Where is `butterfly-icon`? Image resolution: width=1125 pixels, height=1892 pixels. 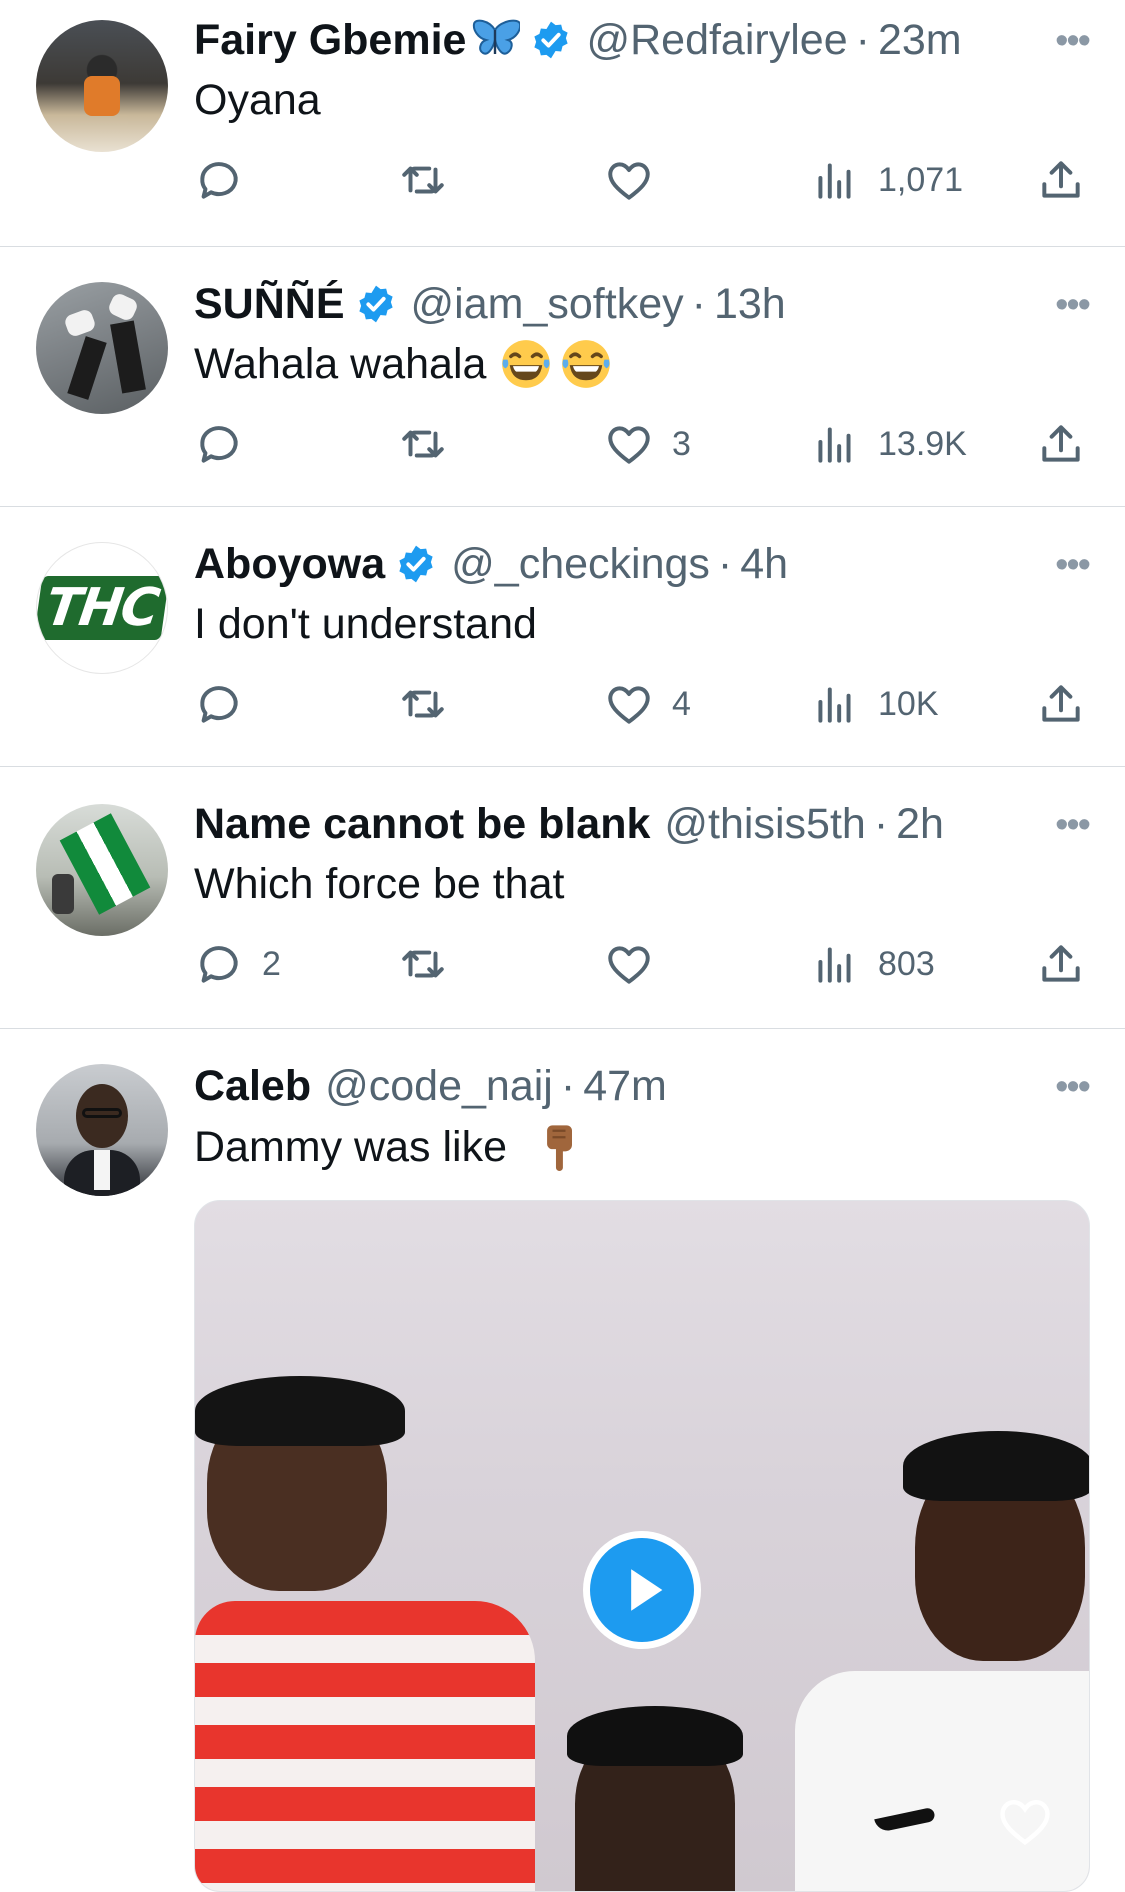
butterfly-icon is located at coordinates (496, 40).